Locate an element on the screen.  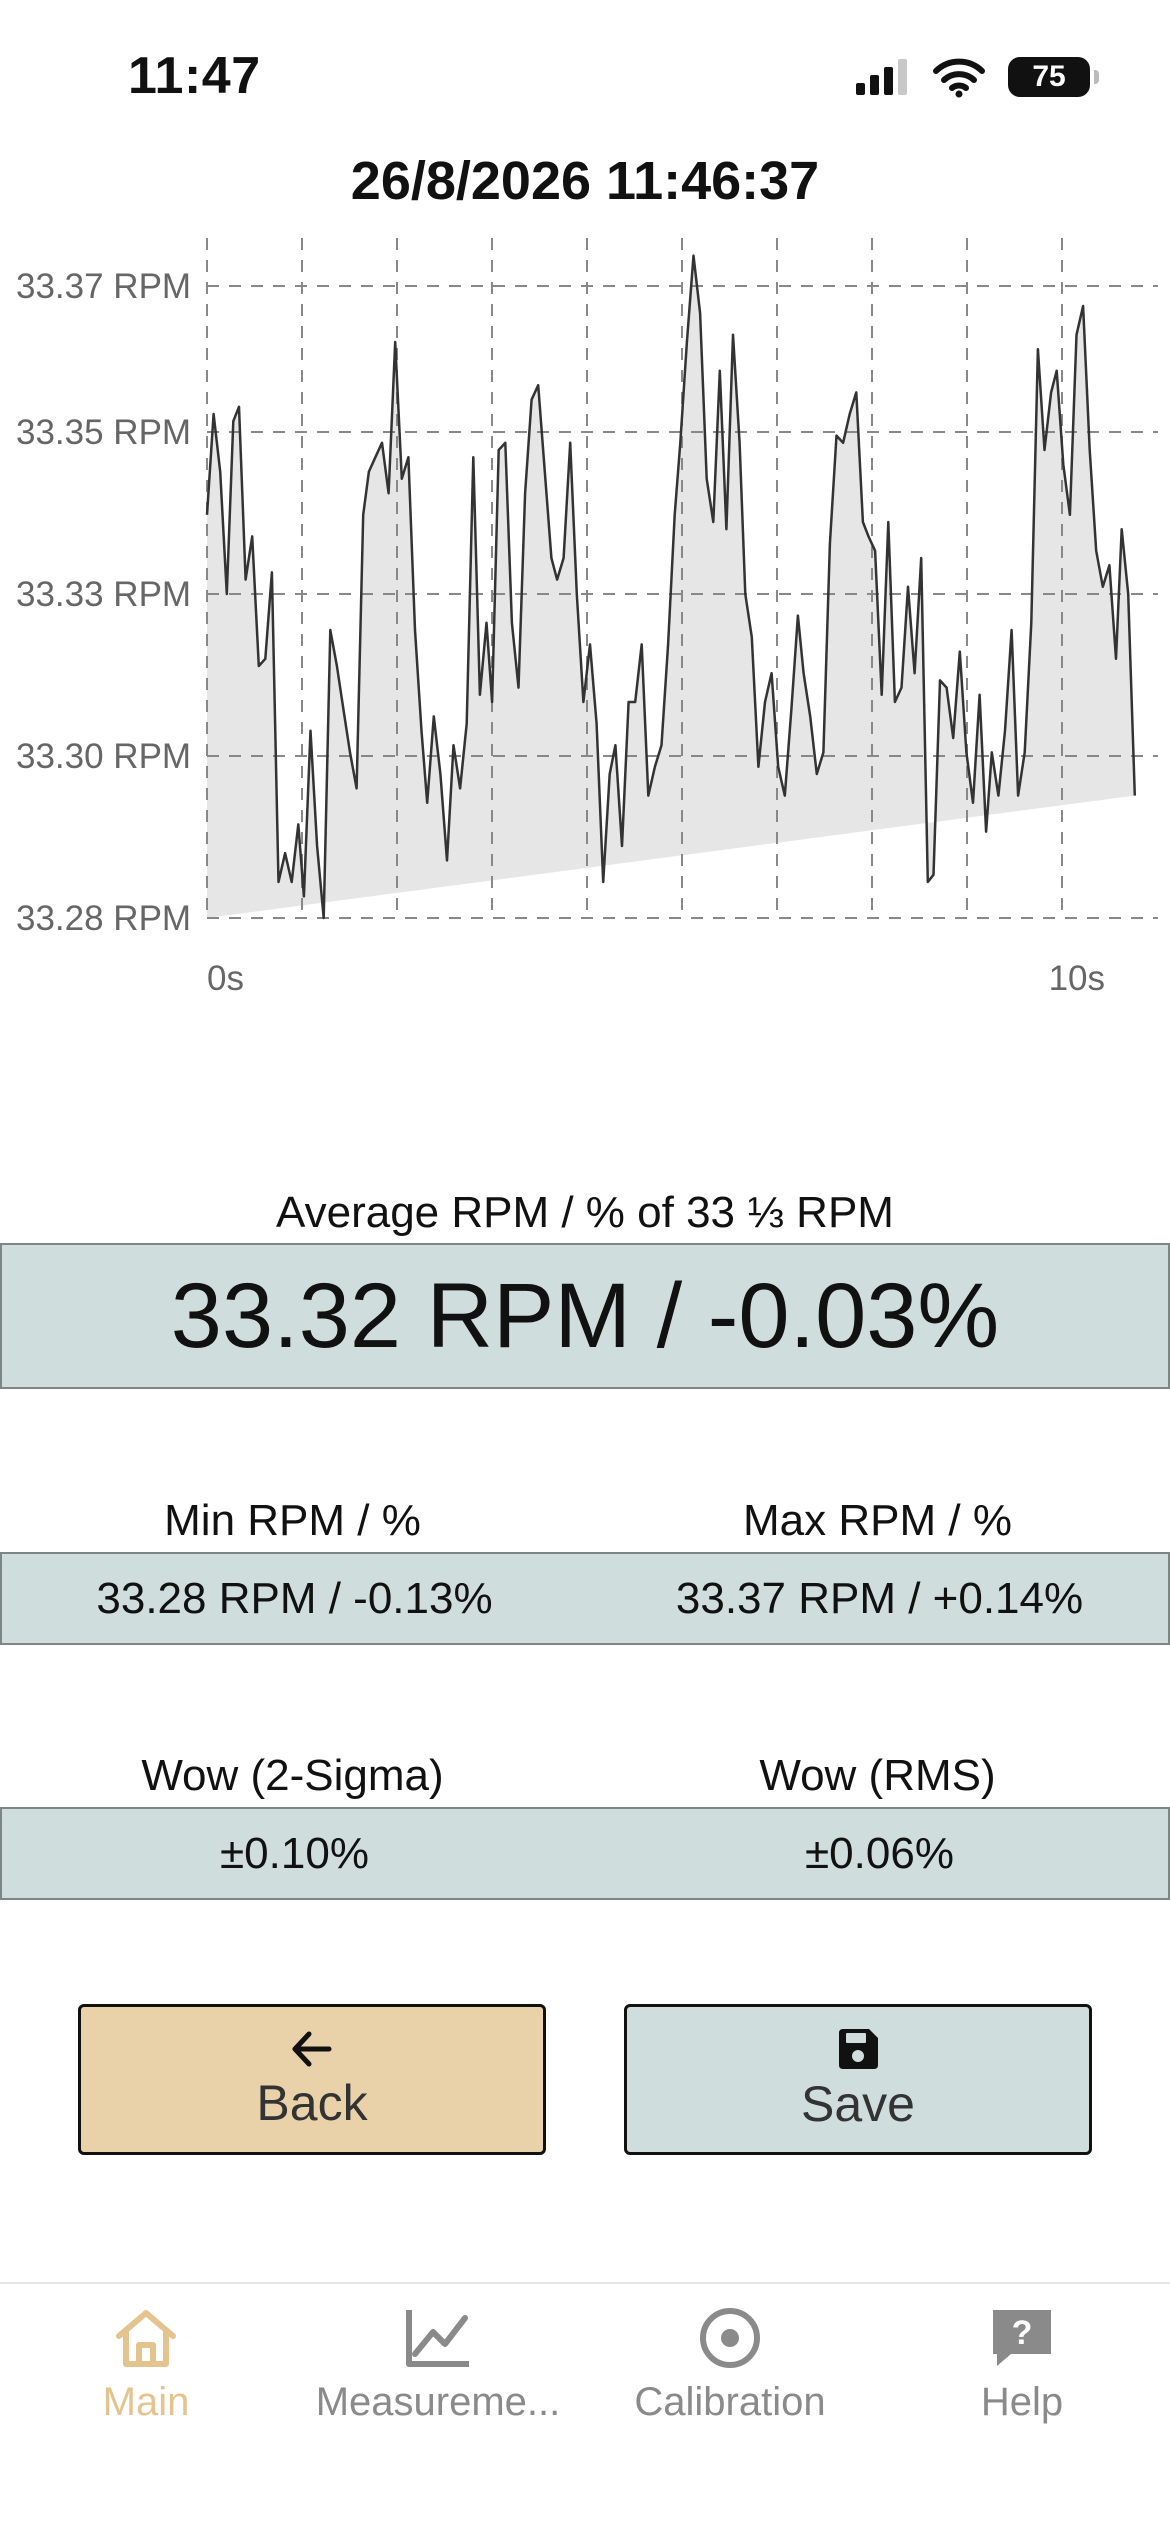
target-icon is located at coordinates (730, 2338).